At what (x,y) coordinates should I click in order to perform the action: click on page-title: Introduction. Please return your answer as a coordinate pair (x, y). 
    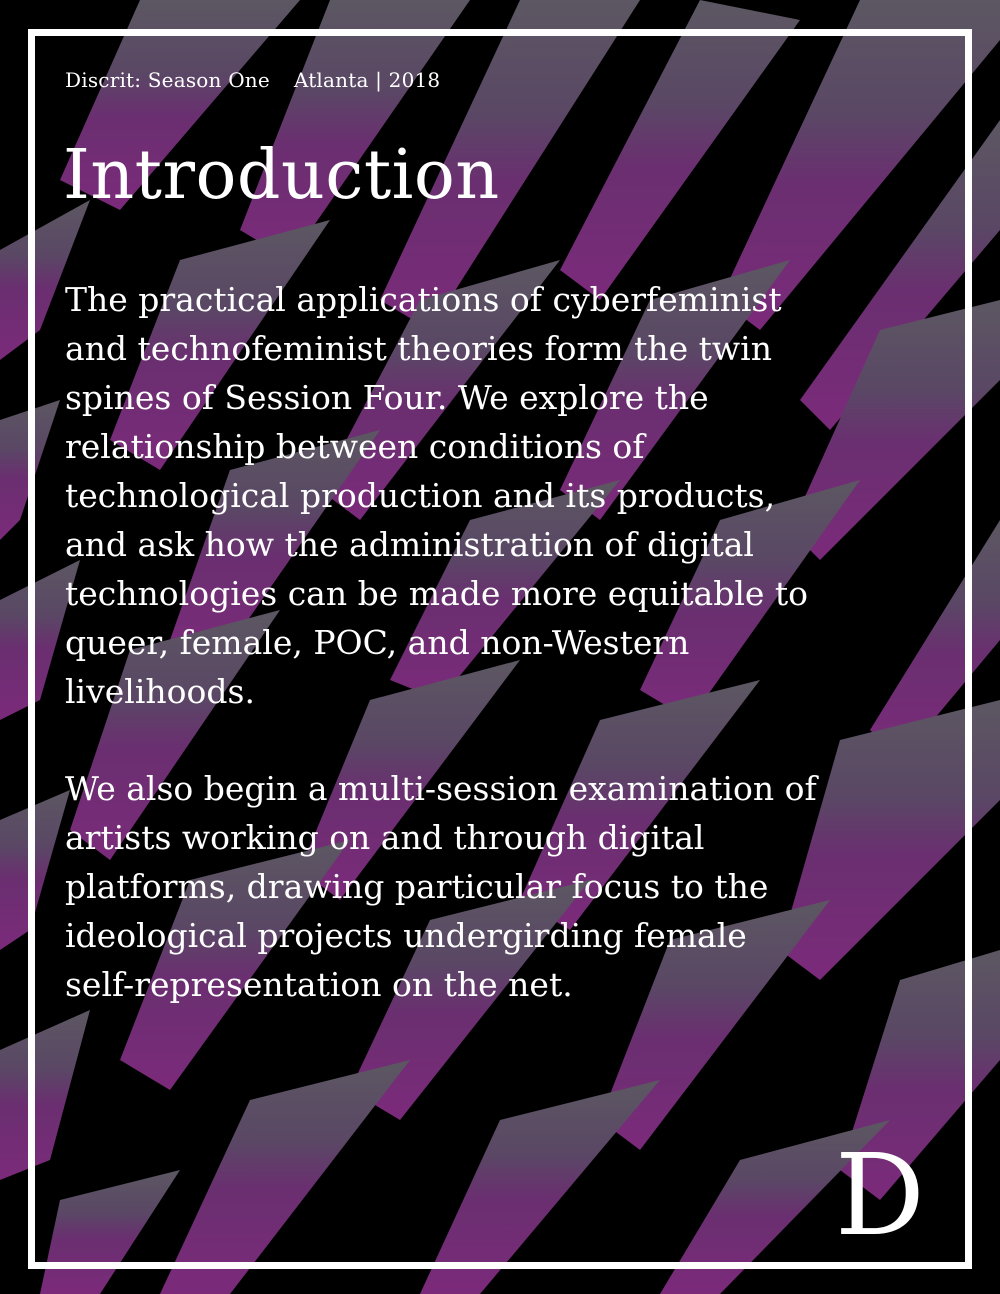
    Looking at the image, I should click on (281, 175).